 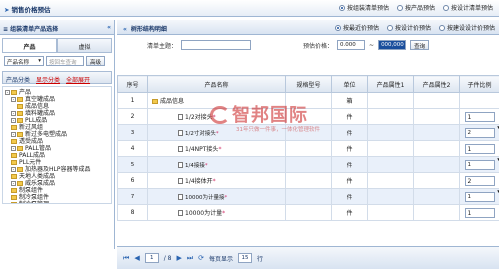 What do you see at coordinates (57, 127) in the screenshot?
I see `tree-node: 新过风组` at bounding box center [57, 127].